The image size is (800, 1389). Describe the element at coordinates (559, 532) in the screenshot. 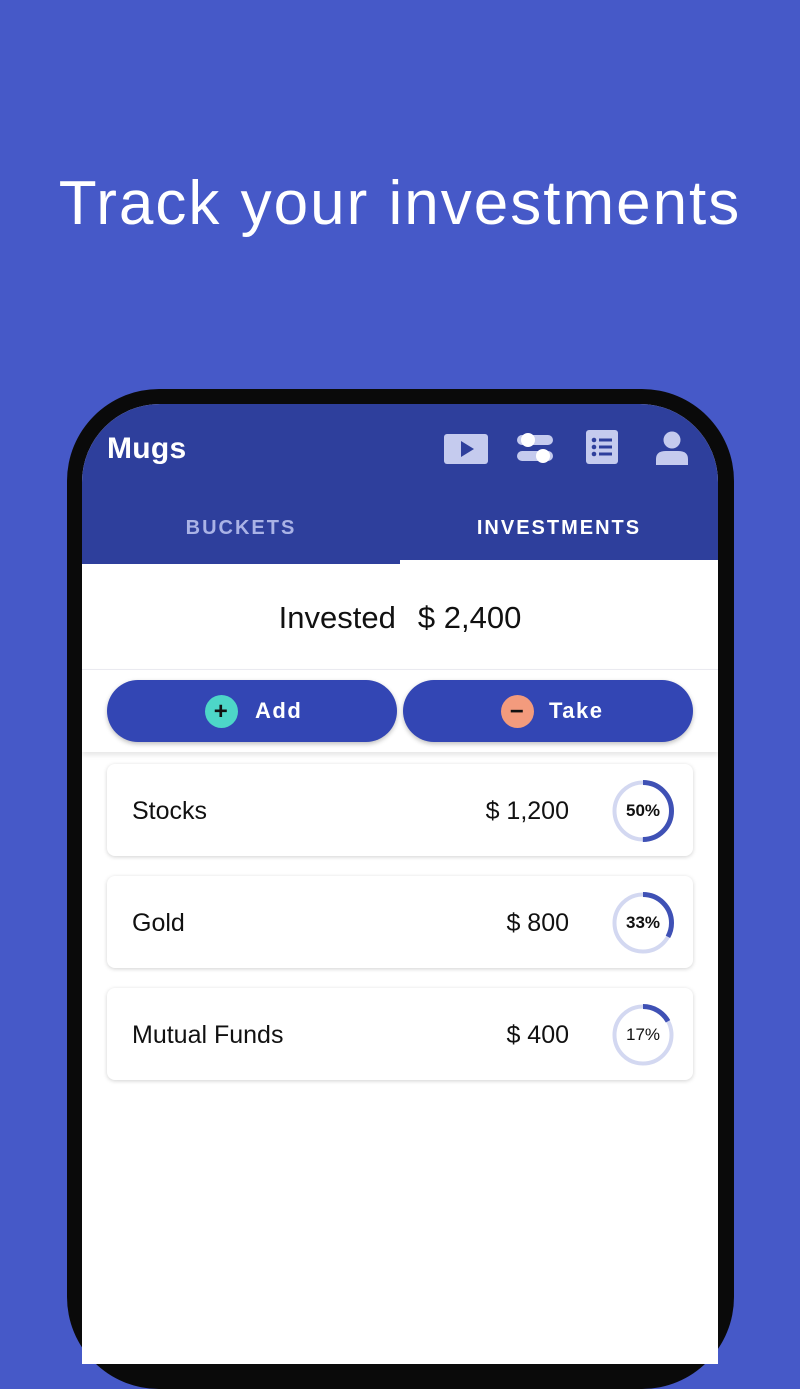

I see `tab-investments: INVESTMENTS` at that location.